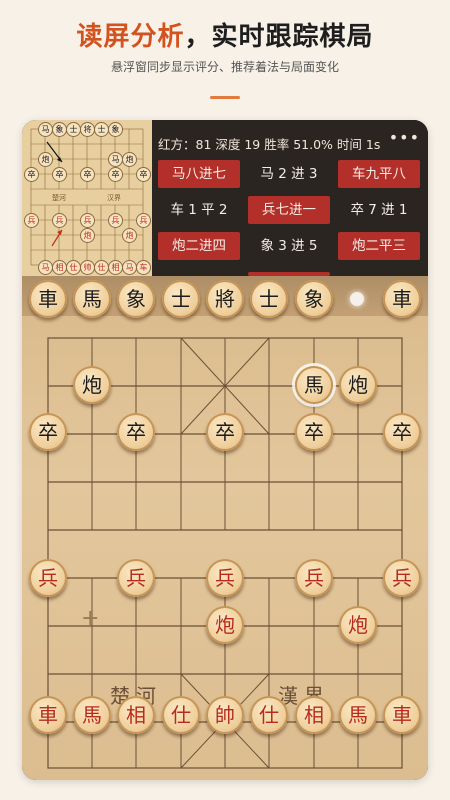 This screenshot has width=450, height=800. I want to click on move-item: 马八进七, so click(199, 174).